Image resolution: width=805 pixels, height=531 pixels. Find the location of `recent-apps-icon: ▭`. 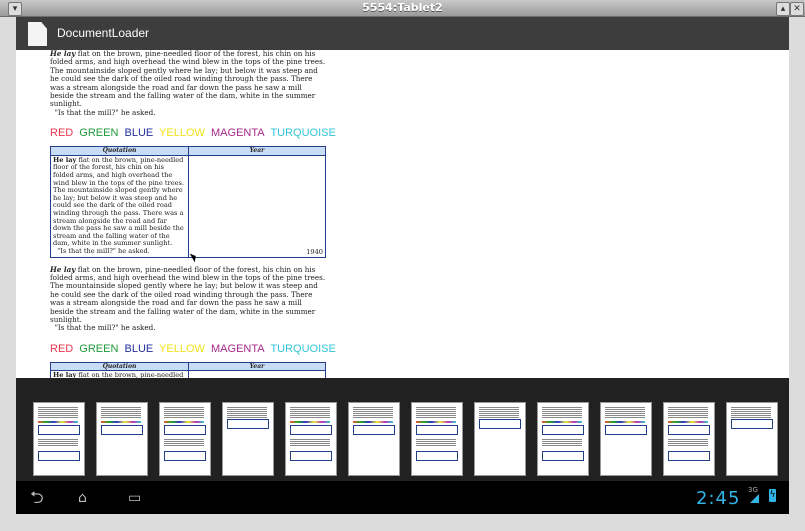

recent-apps-icon: ▭ is located at coordinates (134, 498).